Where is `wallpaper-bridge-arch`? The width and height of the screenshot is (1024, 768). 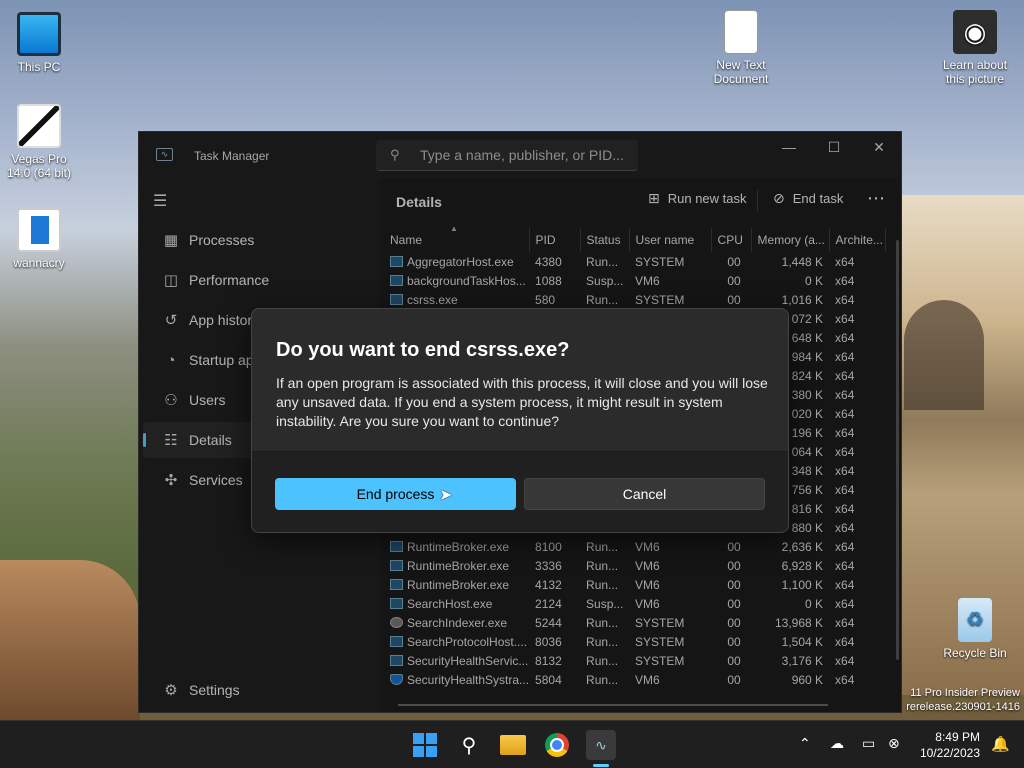 wallpaper-bridge-arch is located at coordinates (944, 355).